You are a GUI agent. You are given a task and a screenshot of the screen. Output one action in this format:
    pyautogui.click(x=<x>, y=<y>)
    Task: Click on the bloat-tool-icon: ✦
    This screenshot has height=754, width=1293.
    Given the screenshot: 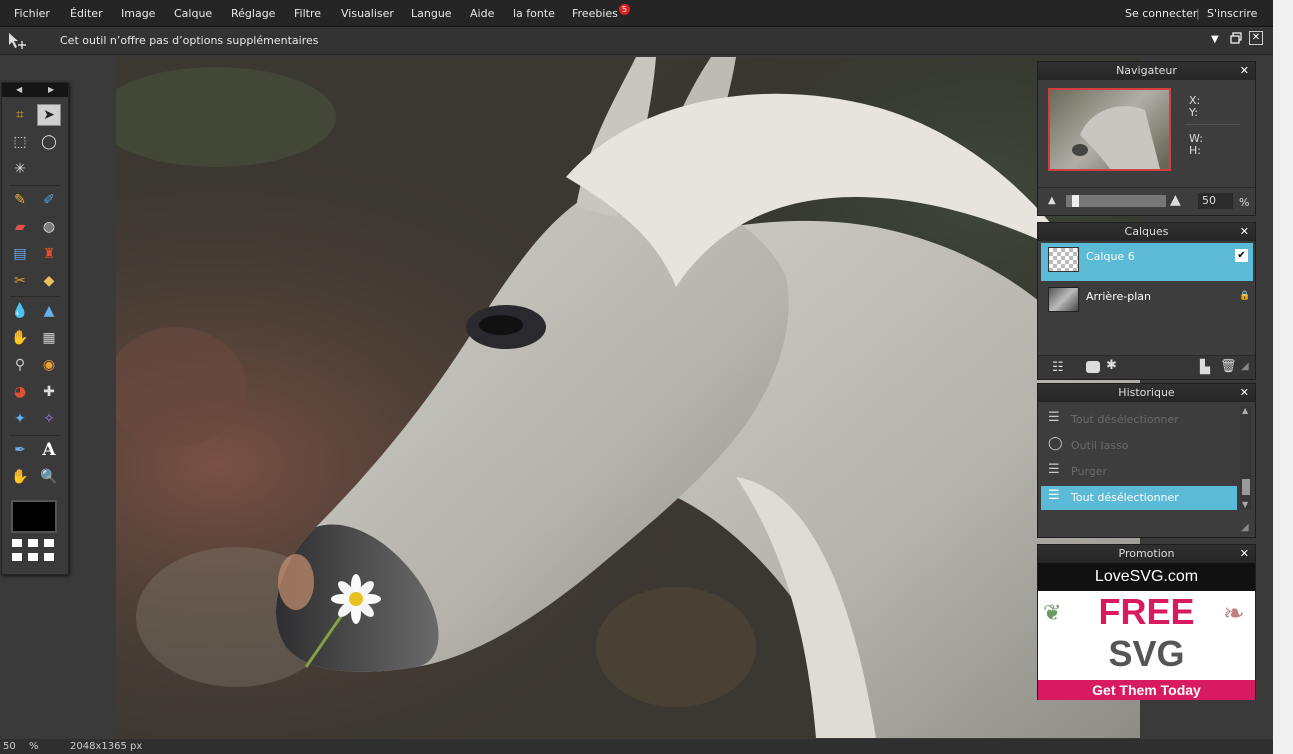 What is the action you would take?
    pyautogui.click(x=20, y=419)
    